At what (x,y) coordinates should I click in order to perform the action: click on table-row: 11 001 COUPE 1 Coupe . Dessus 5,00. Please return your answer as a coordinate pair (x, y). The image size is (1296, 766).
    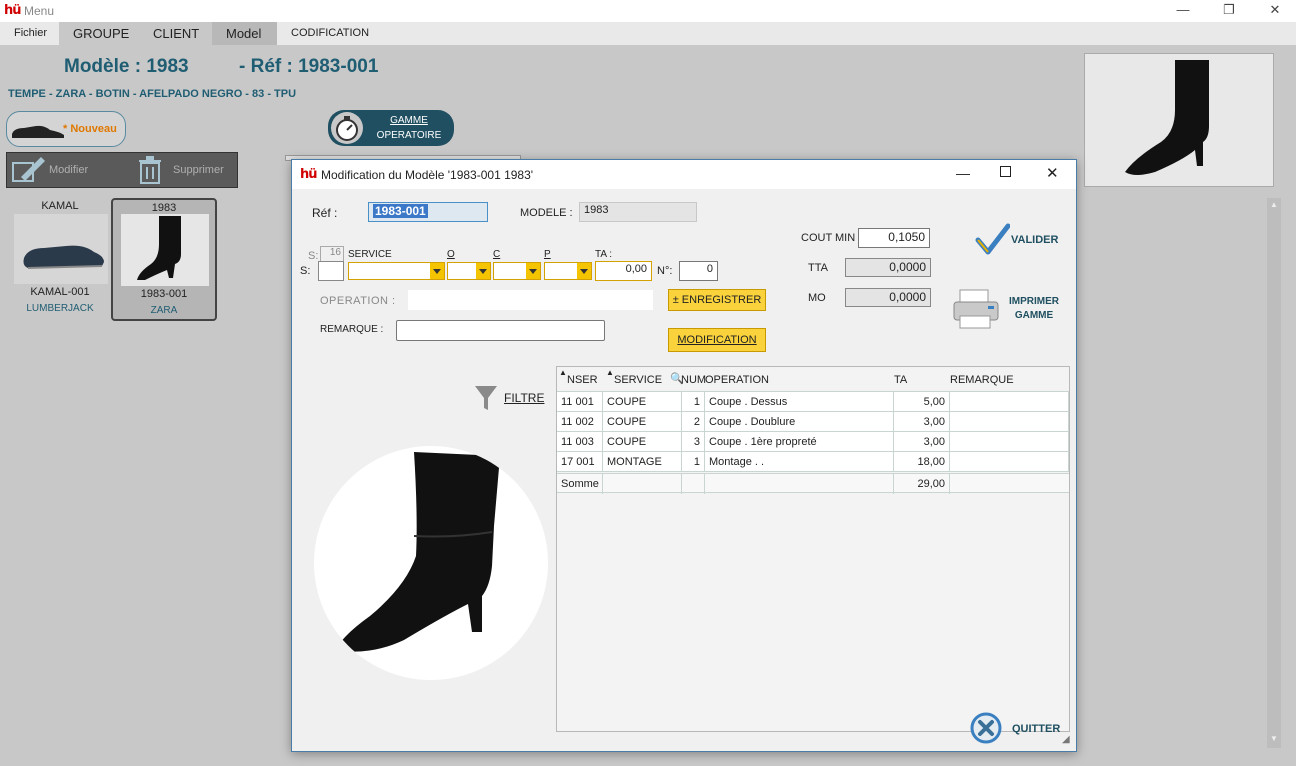
    Looking at the image, I should click on (813, 402).